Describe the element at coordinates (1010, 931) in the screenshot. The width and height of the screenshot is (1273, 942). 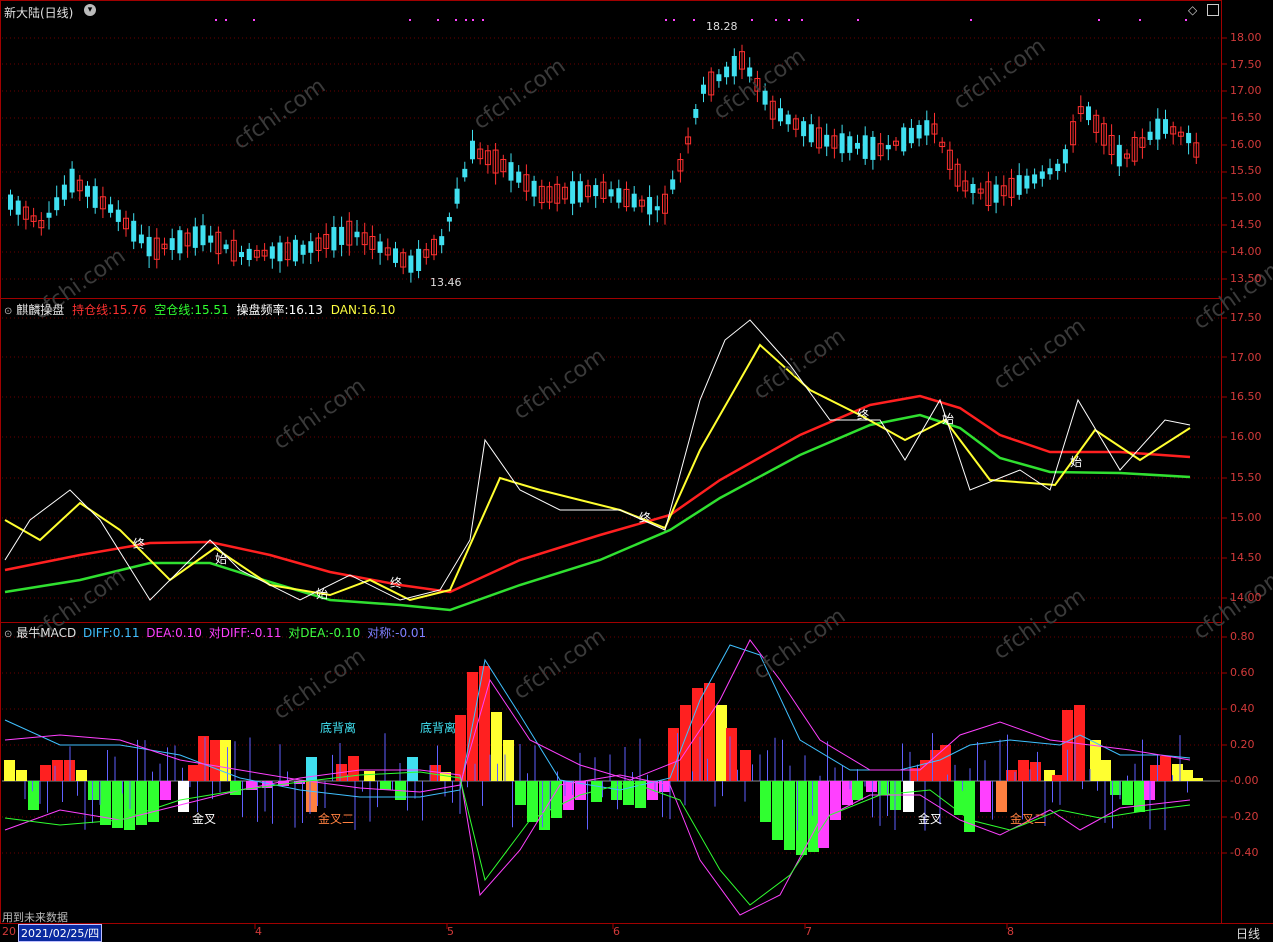
I see `month-label: 8` at that location.